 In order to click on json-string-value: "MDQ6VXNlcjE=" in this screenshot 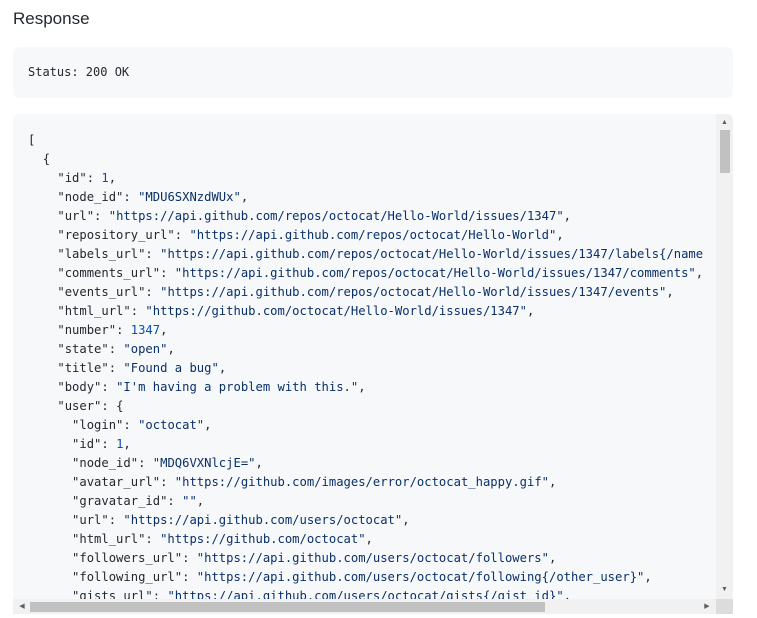, I will do `click(204, 463)`.